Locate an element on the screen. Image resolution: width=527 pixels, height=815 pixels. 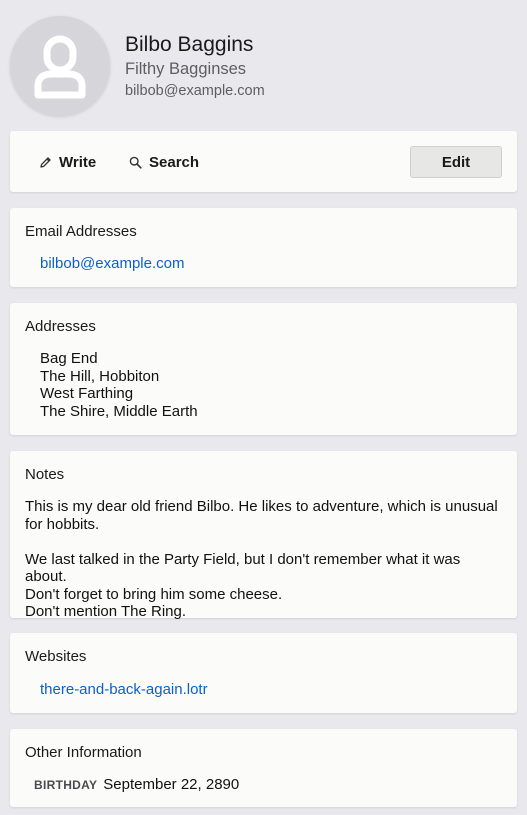
write-button: Write is located at coordinates (67, 162).